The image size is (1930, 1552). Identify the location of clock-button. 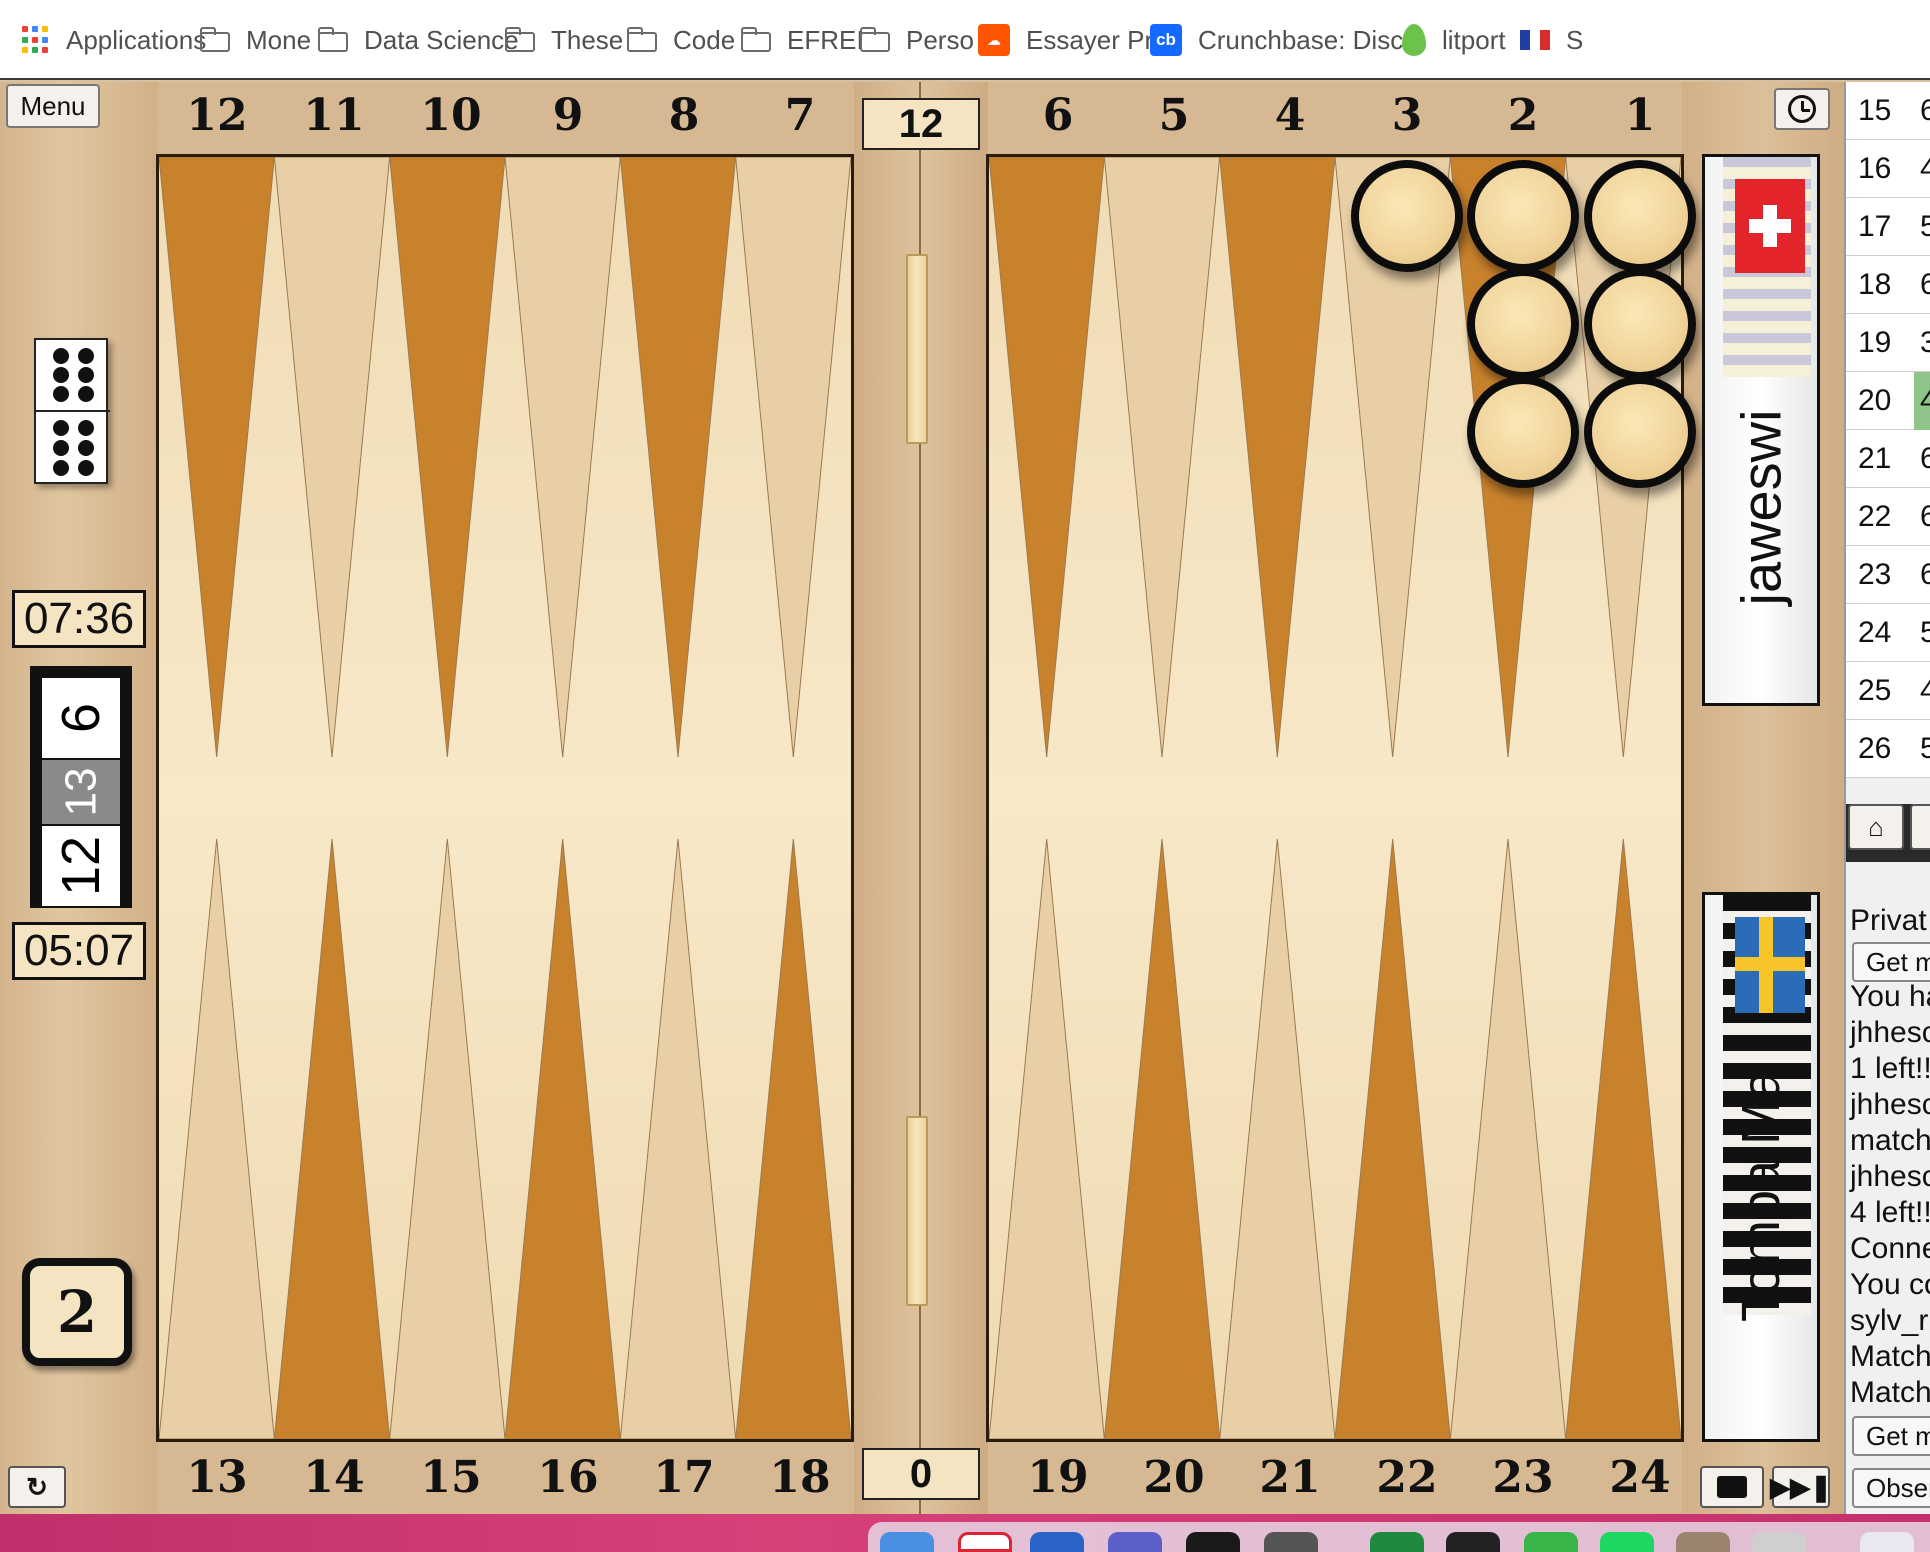
(1802, 109).